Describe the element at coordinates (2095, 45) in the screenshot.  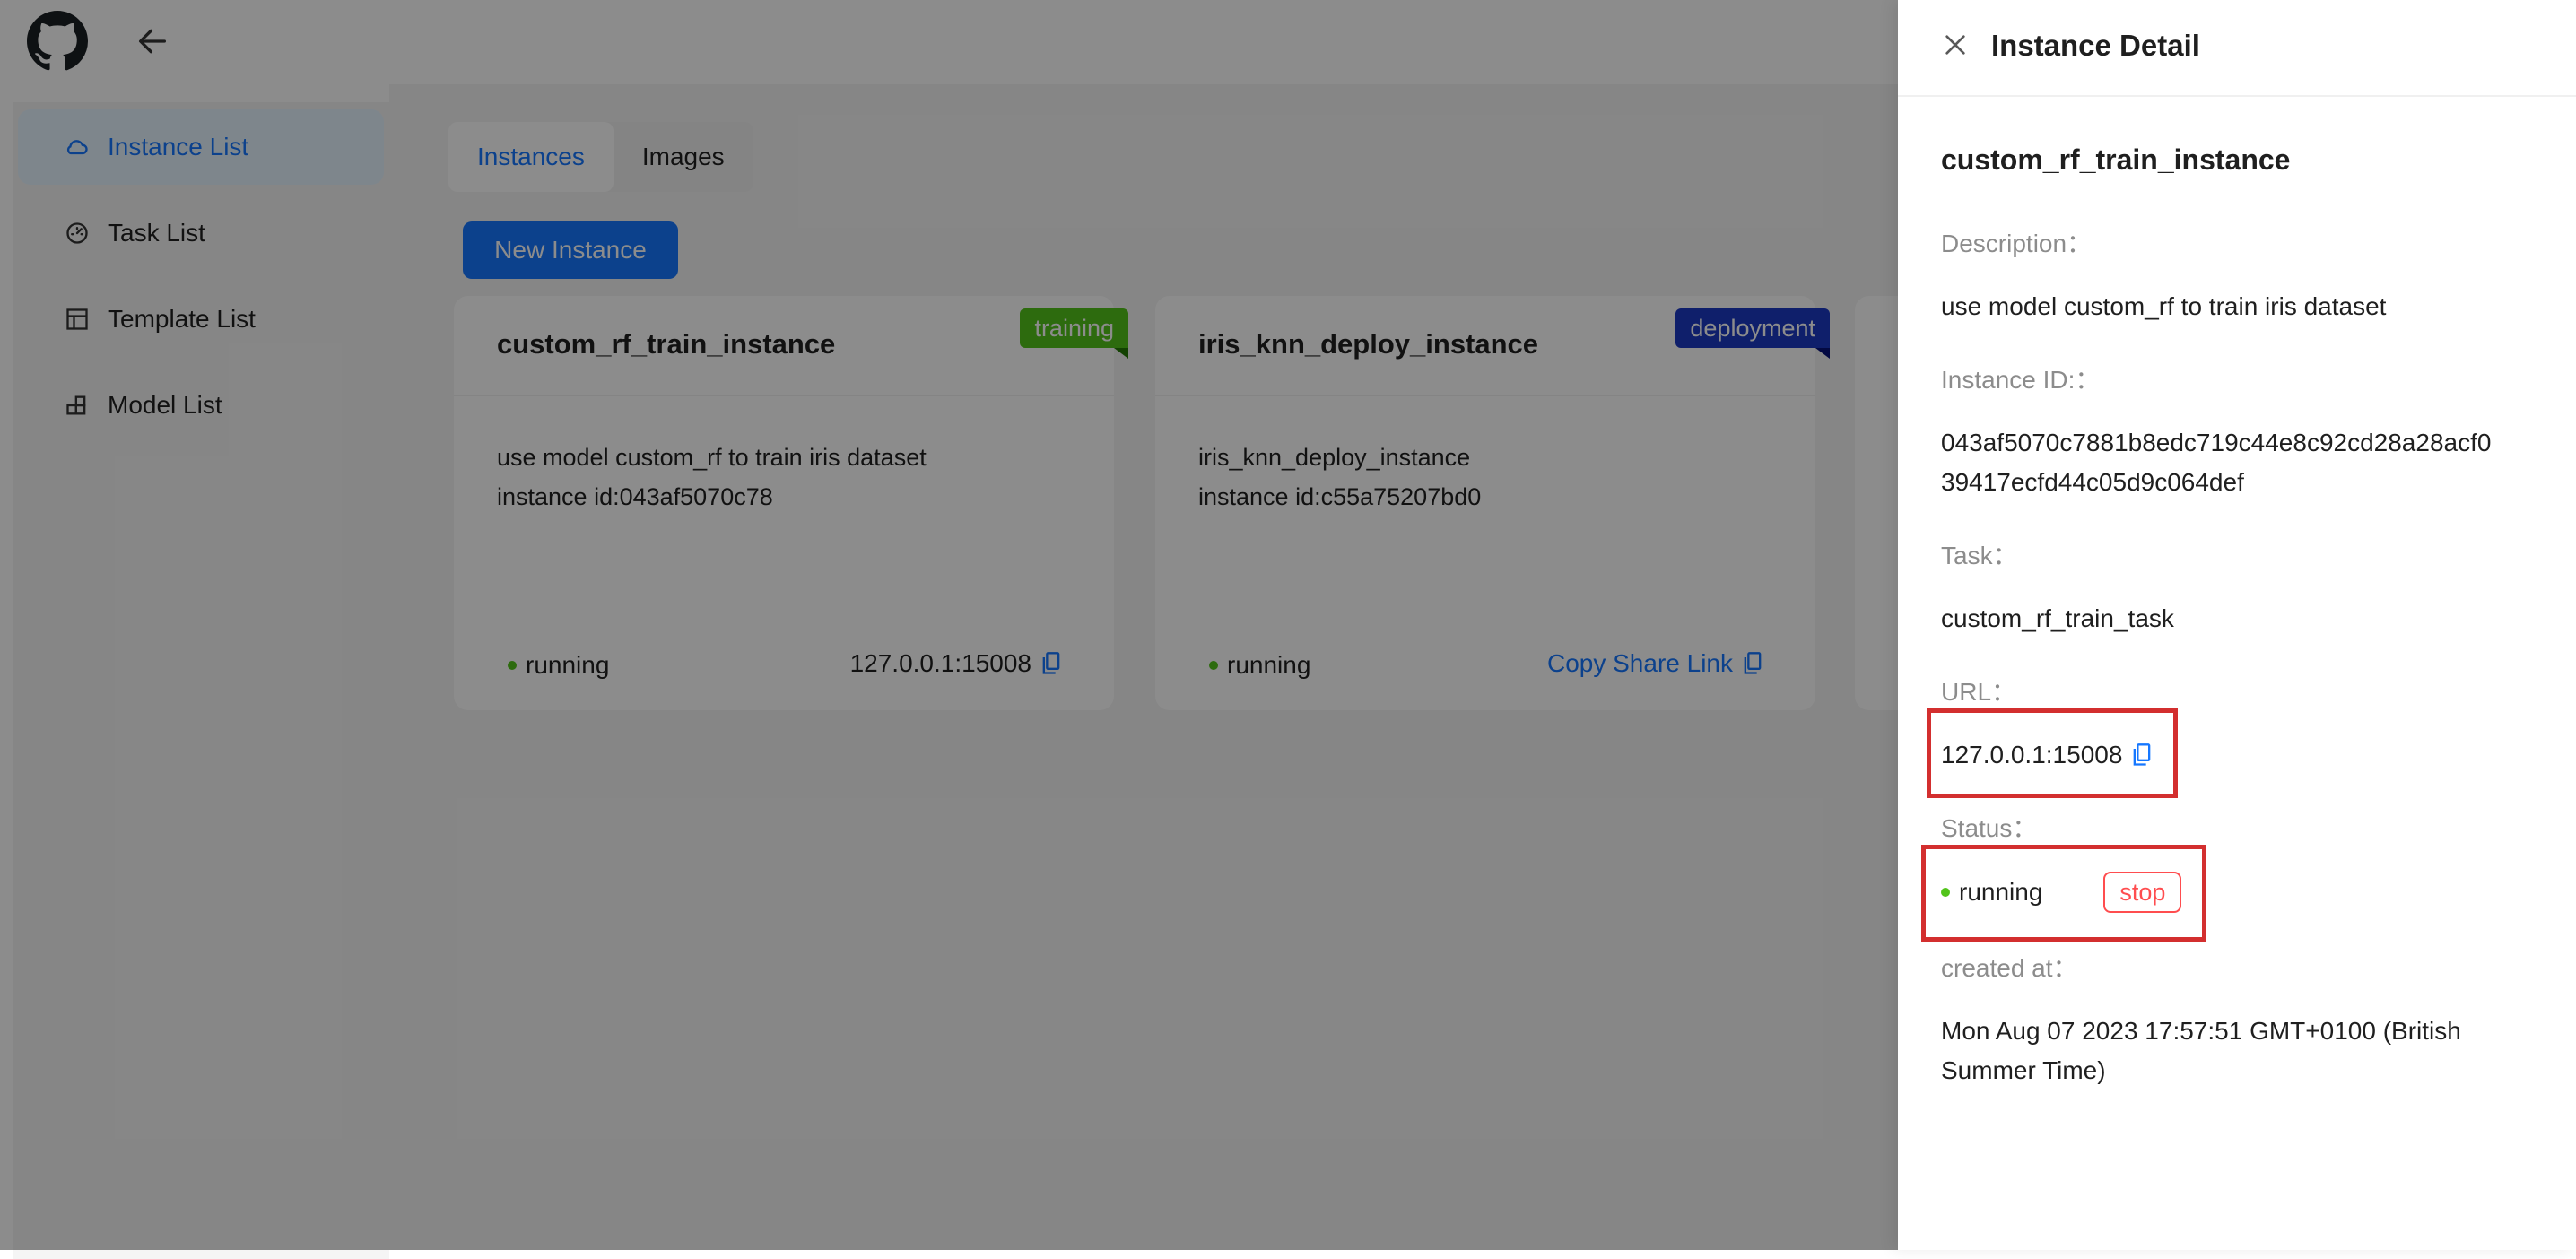
I see `drawer-title: Instance Detail` at that location.